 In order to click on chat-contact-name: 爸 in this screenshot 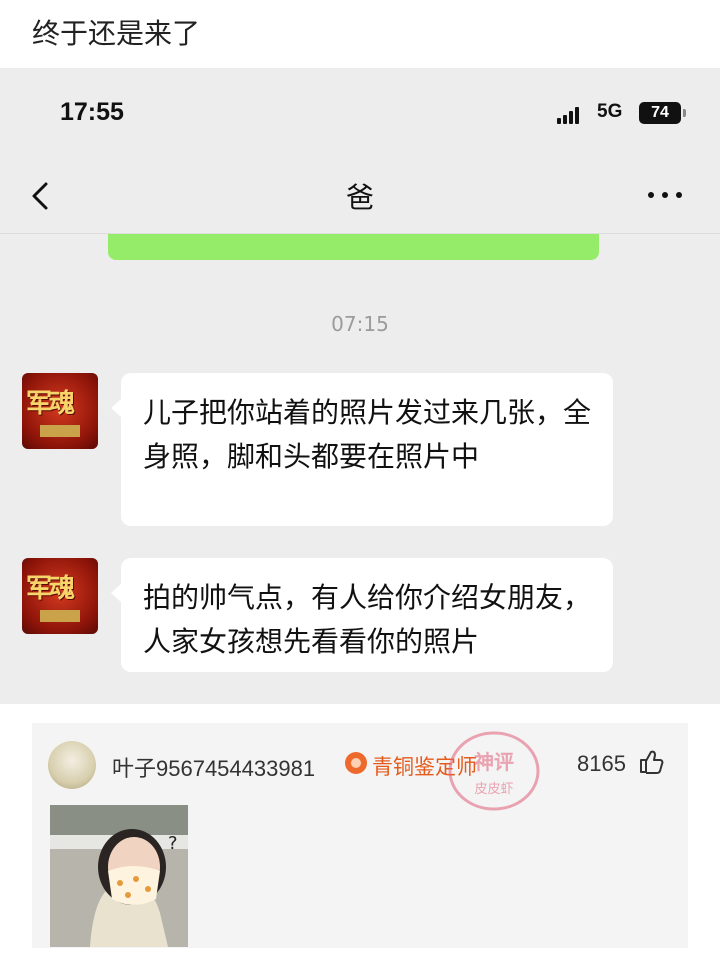, I will do `click(359, 197)`.